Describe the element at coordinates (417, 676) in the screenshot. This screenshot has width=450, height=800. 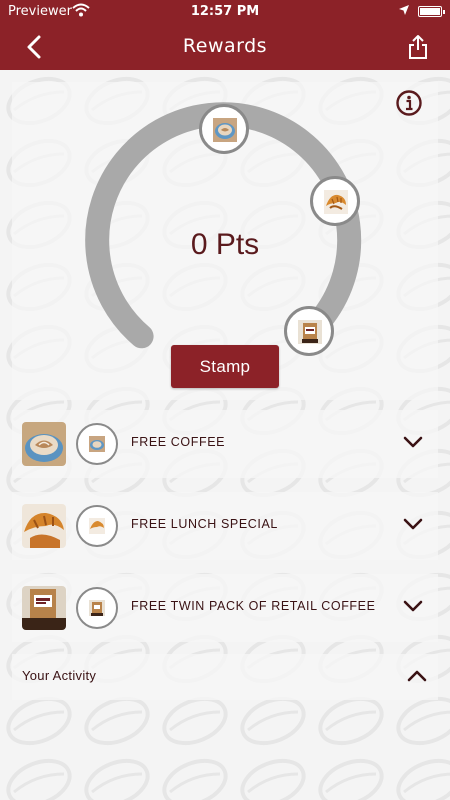
I see `chevron-up-icon` at that location.